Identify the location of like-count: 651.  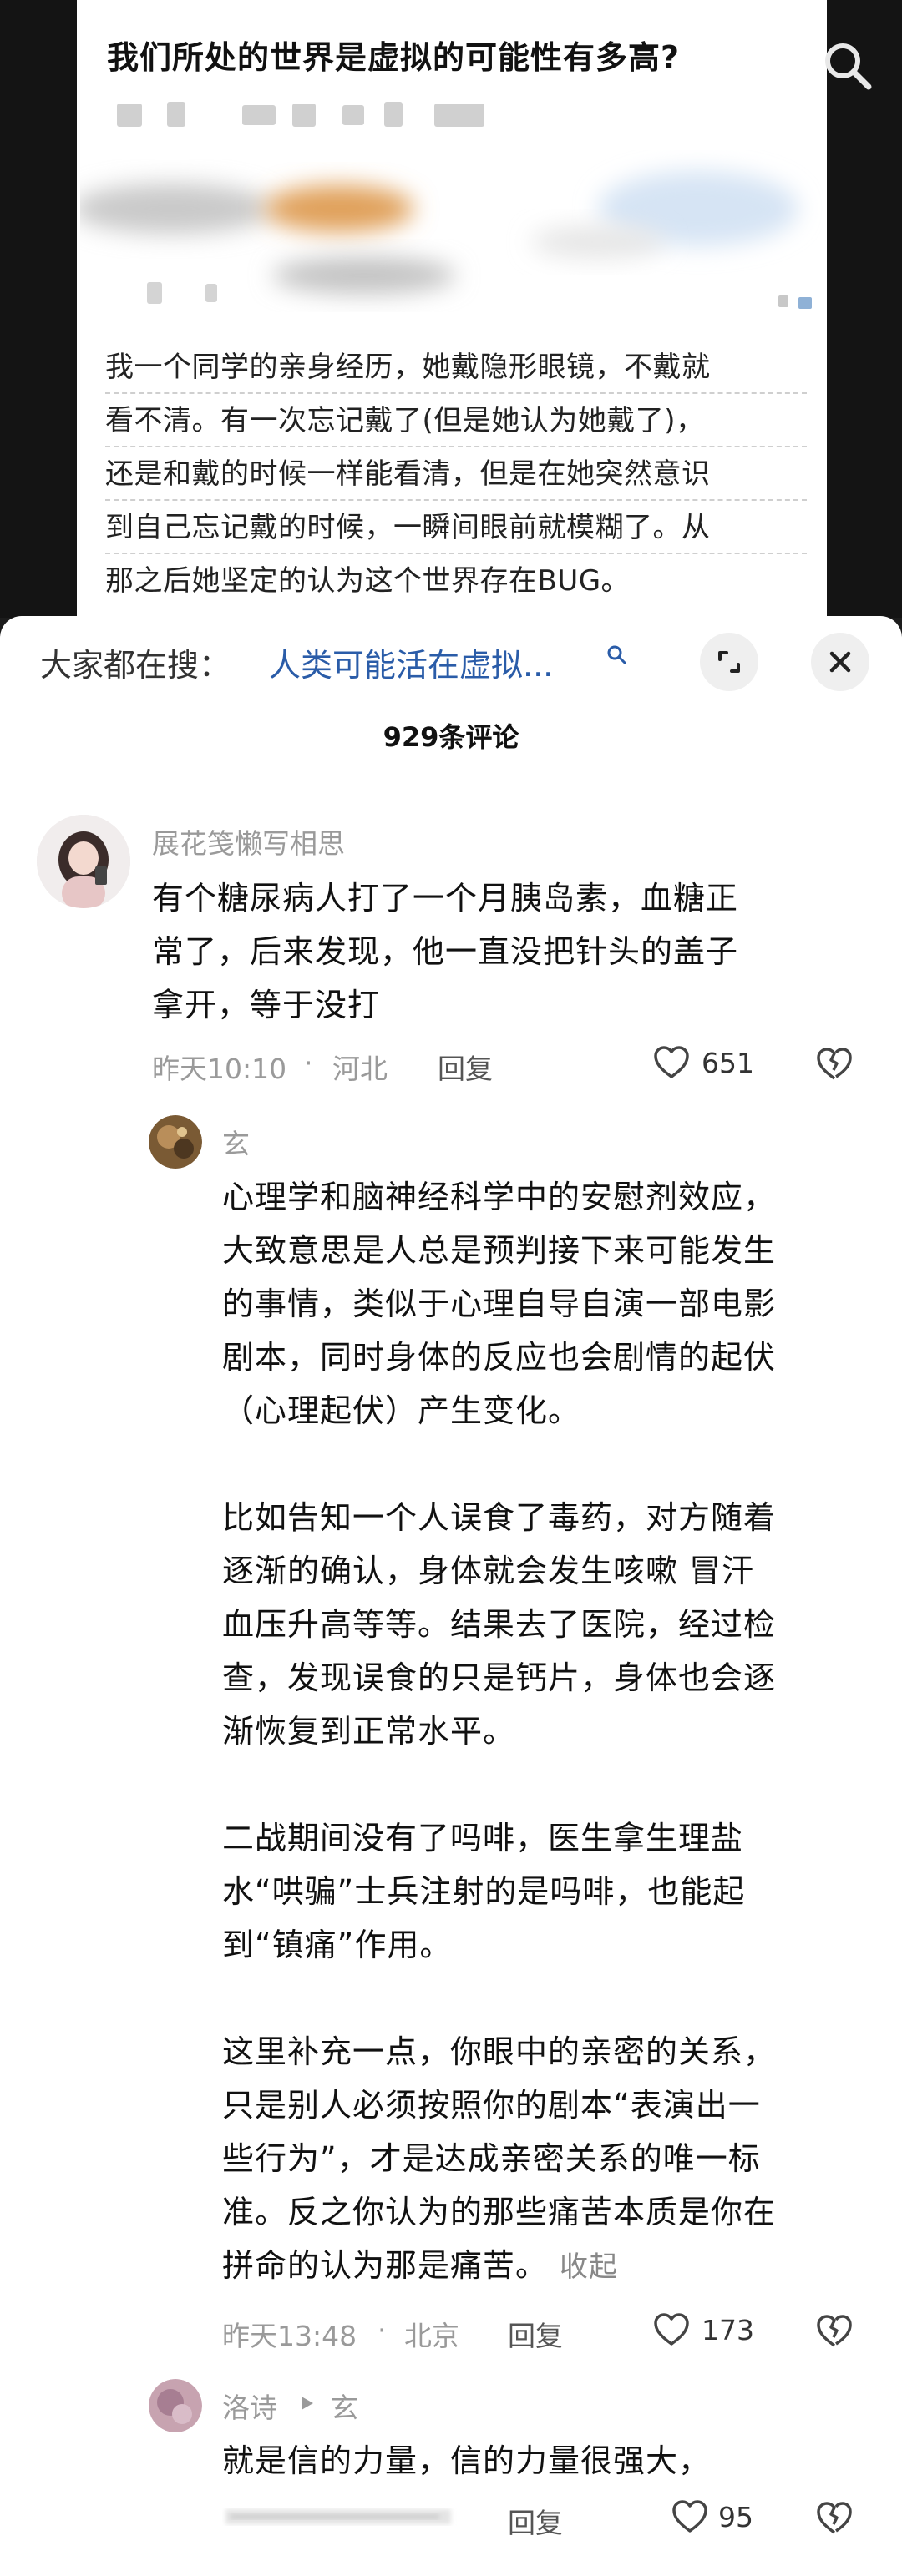
(728, 1063).